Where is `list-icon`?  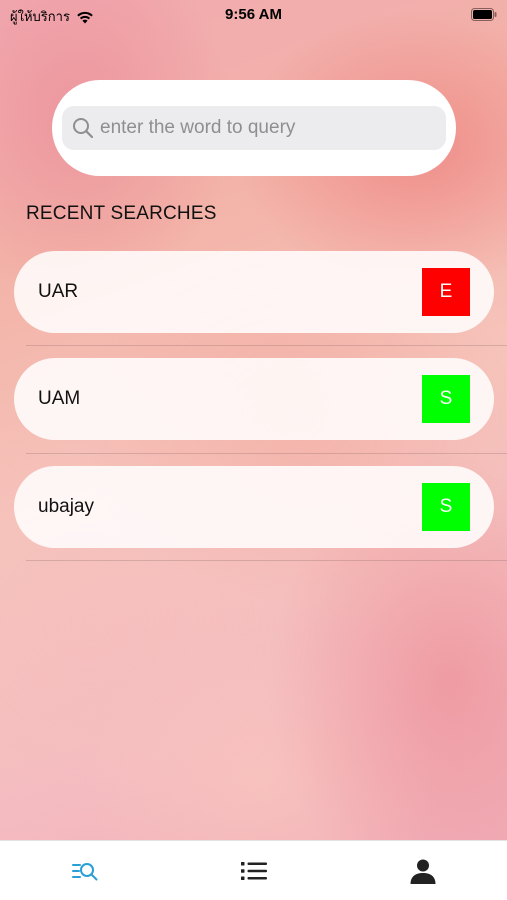
list-icon is located at coordinates (253, 871).